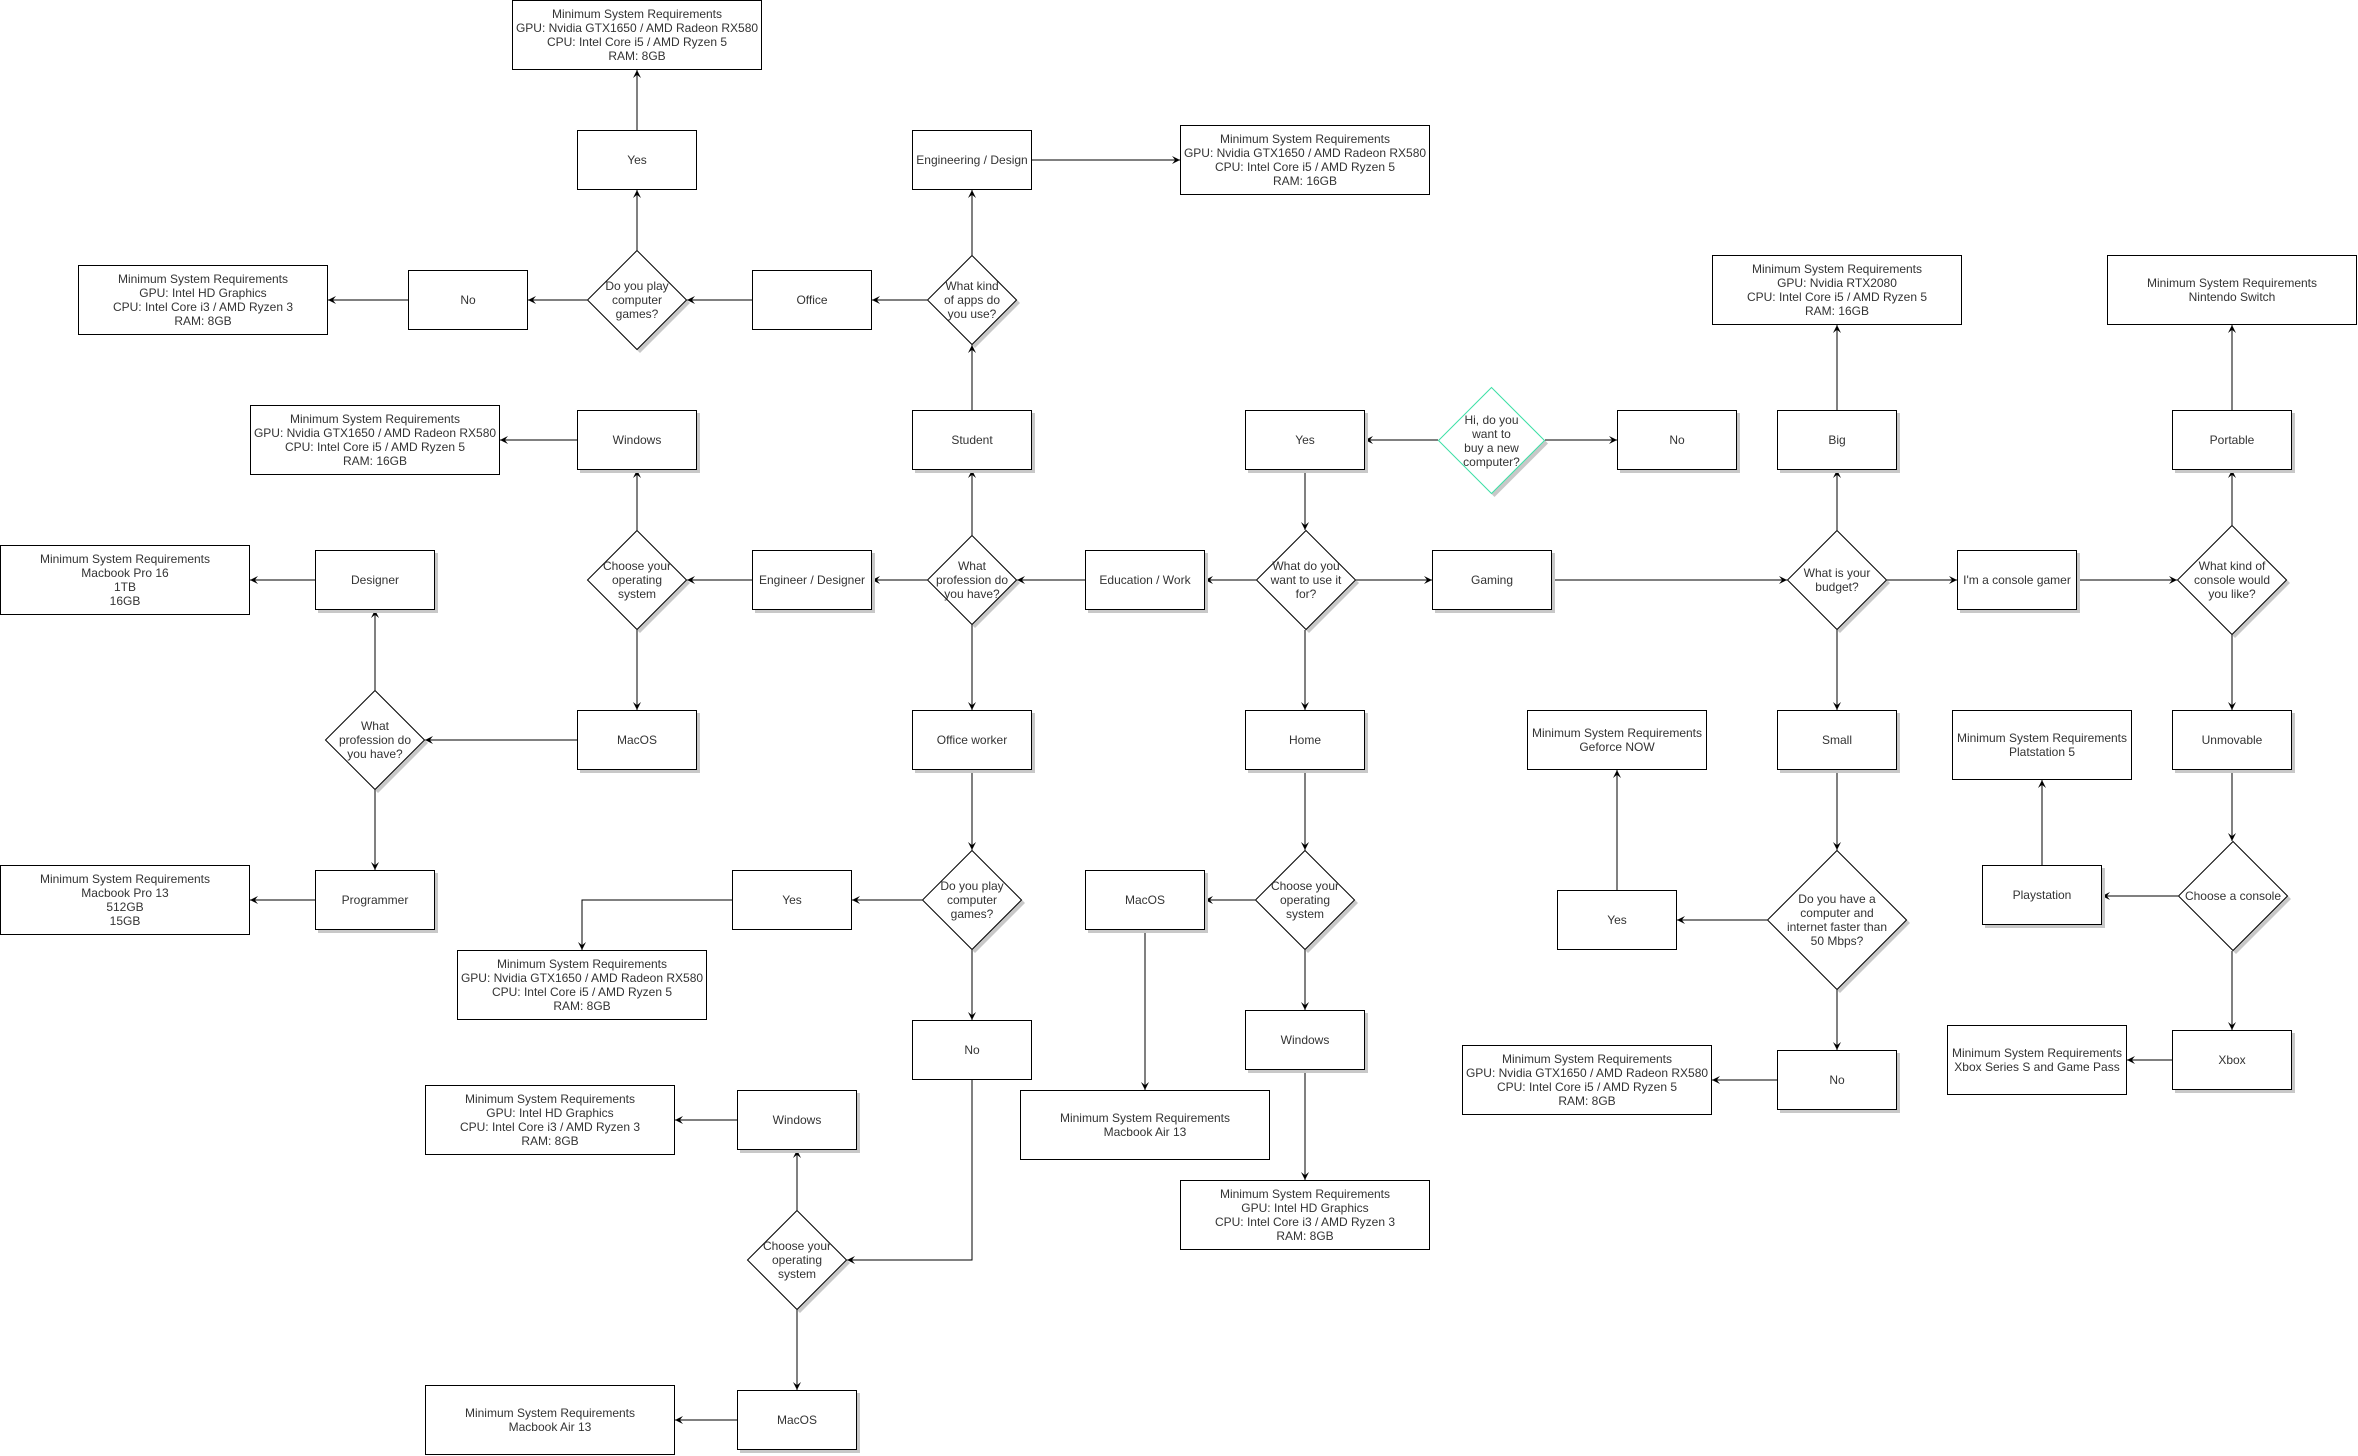 The height and width of the screenshot is (1456, 2358). I want to click on option-node-yes-internet: Yes, so click(1617, 920).